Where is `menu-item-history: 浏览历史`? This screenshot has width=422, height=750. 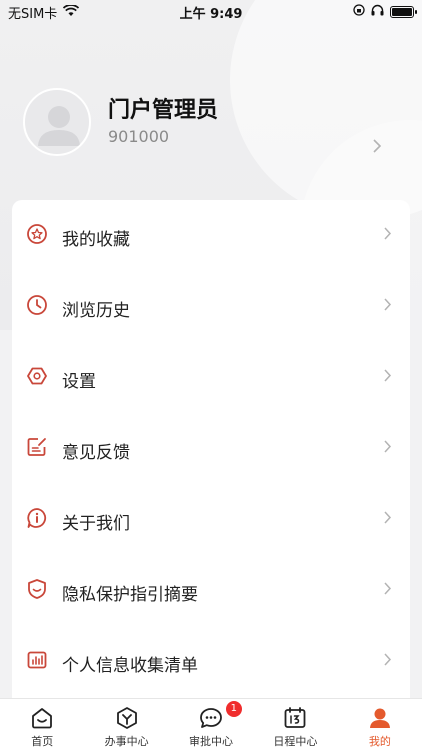 menu-item-history: 浏览历史 is located at coordinates (211, 306).